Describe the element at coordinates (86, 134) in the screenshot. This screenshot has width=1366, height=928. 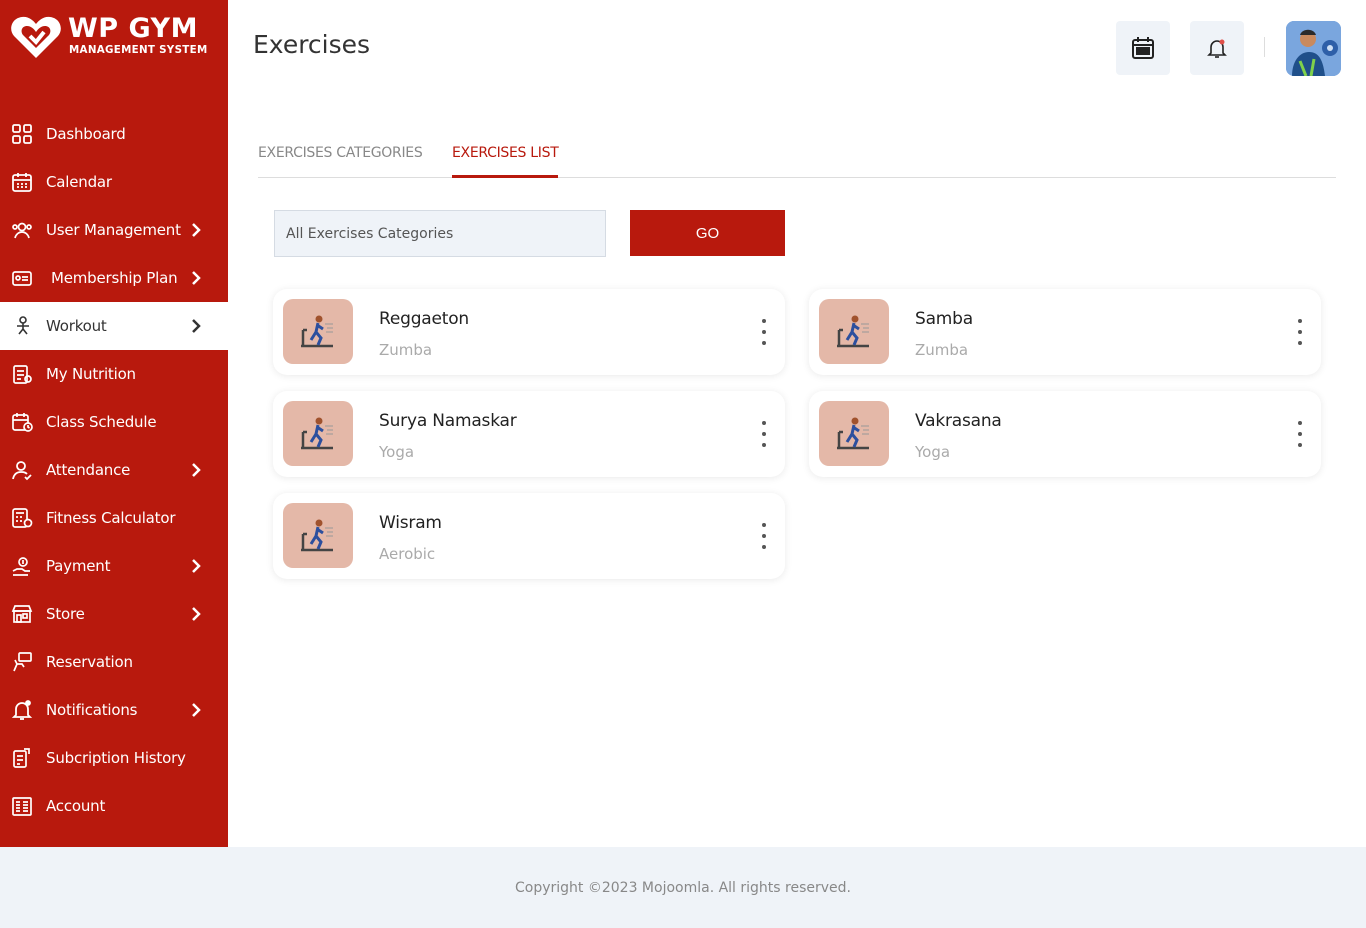
I see `sidebar-item-label: Dashboard` at that location.